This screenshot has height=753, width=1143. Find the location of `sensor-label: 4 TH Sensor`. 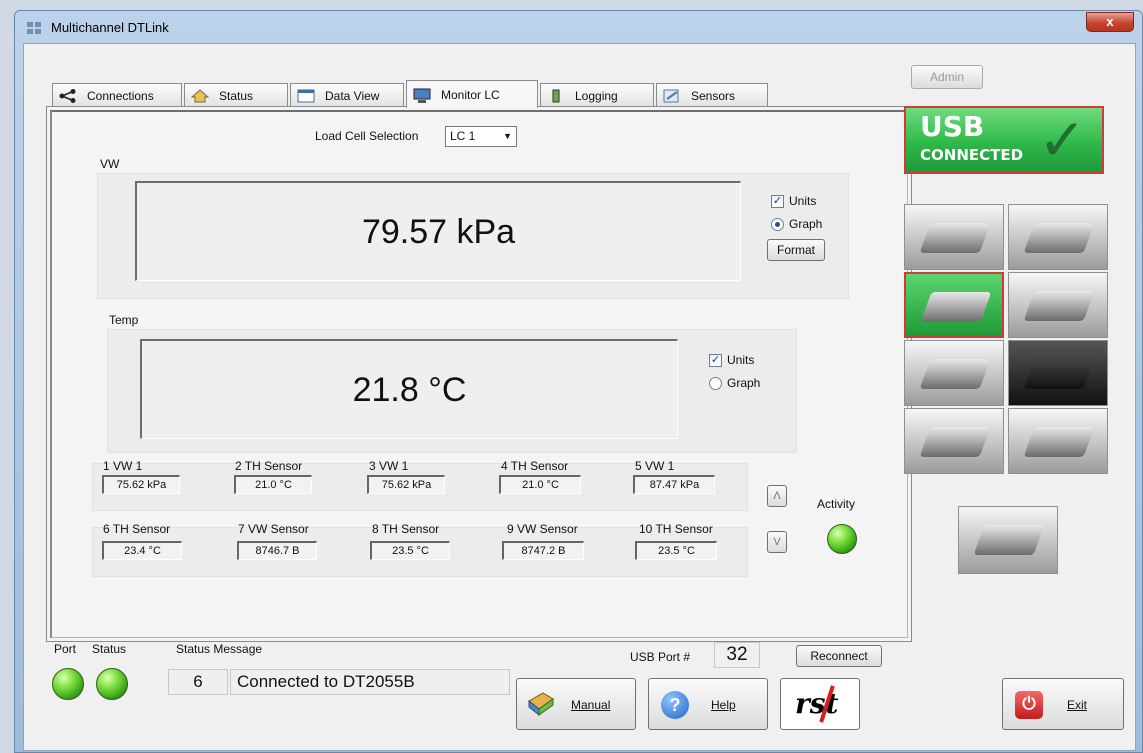

sensor-label: 4 TH Sensor is located at coordinates (535, 466).